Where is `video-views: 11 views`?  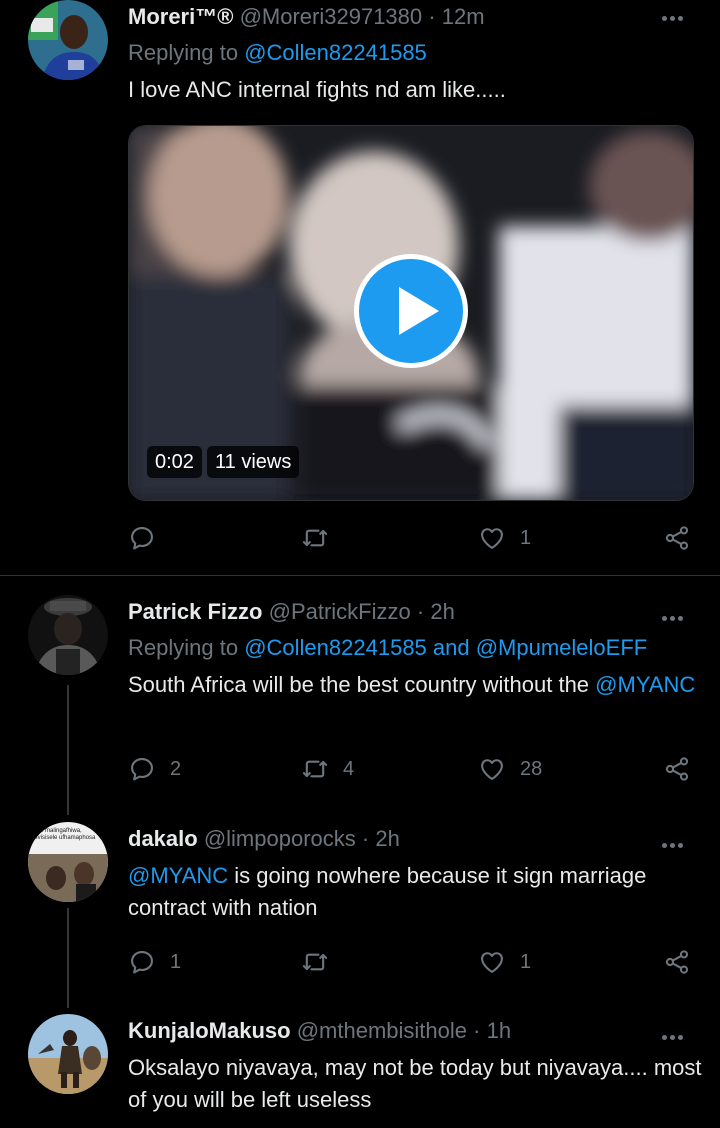 video-views: 11 views is located at coordinates (253, 462).